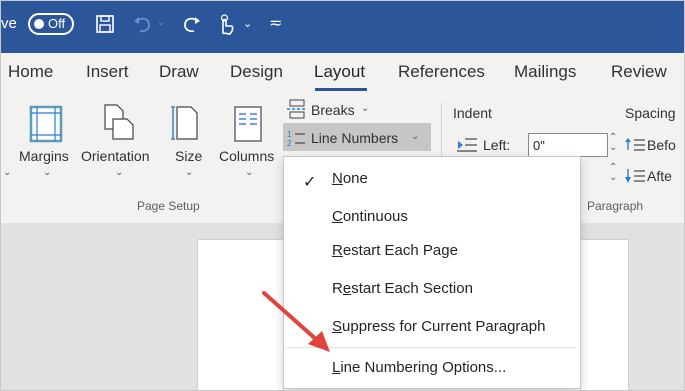  What do you see at coordinates (412, 288) in the screenshot?
I see `menu-item-restart-section-rest: start Each Section` at bounding box center [412, 288].